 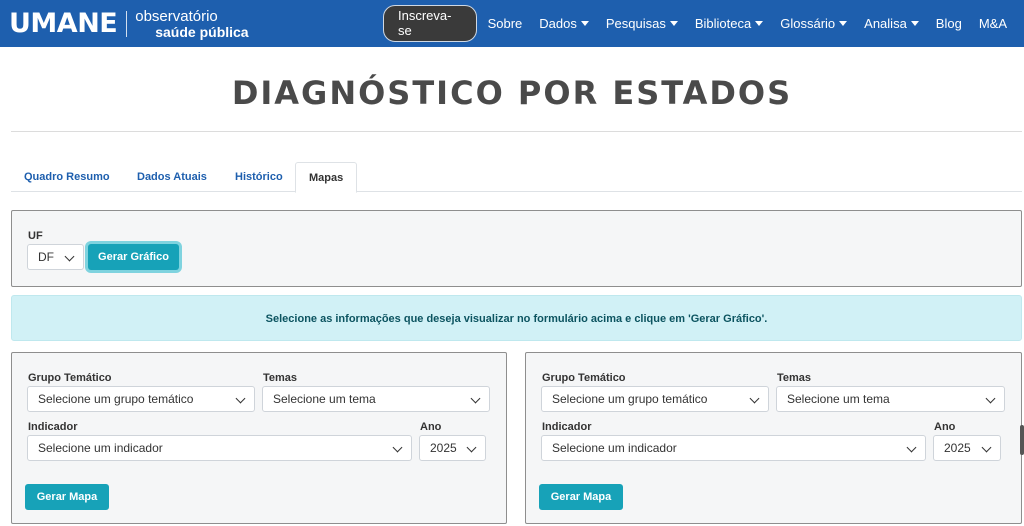 What do you see at coordinates (176, 16) in the screenshot?
I see `brand-line-1: observatório` at bounding box center [176, 16].